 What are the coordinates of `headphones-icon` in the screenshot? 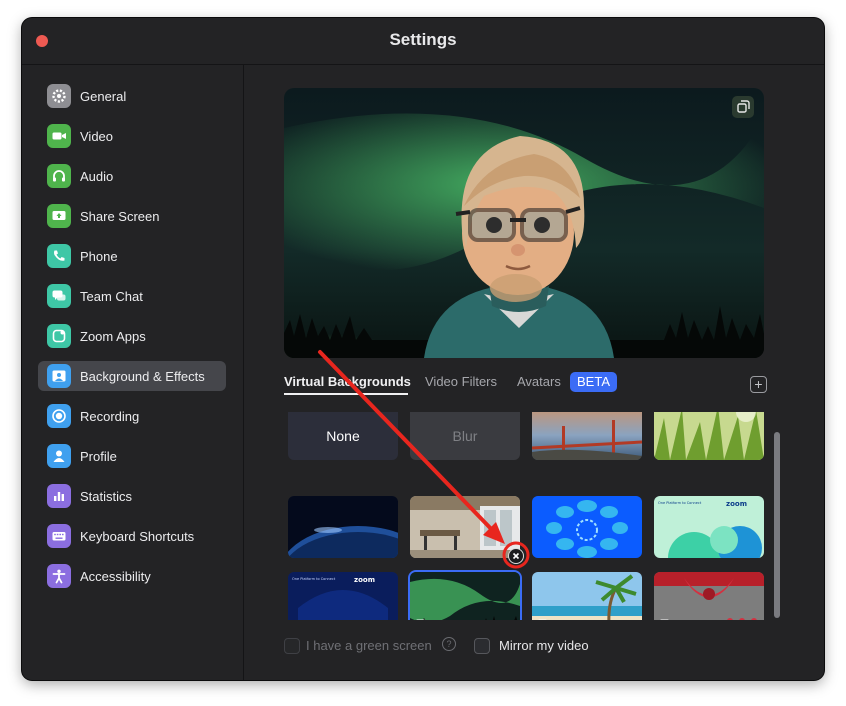 It's located at (59, 176).